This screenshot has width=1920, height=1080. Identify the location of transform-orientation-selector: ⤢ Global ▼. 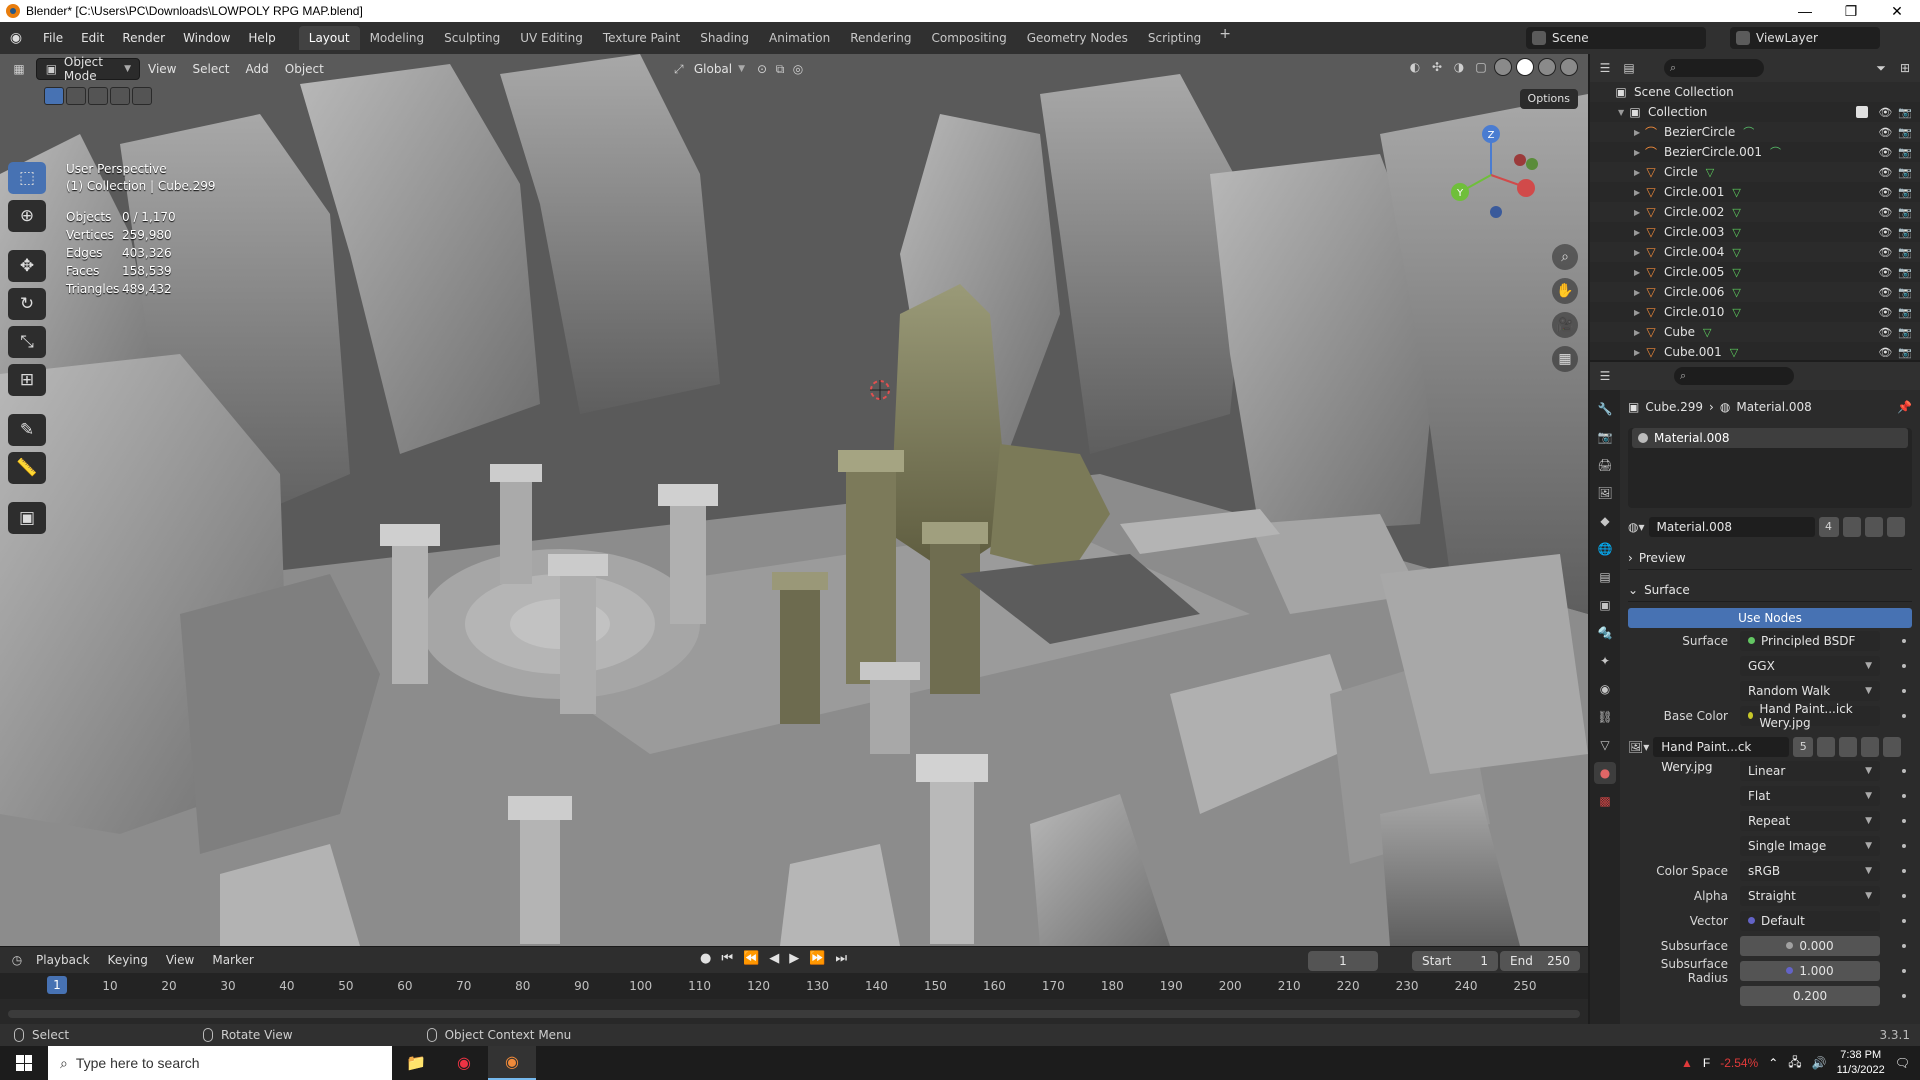
(707, 69).